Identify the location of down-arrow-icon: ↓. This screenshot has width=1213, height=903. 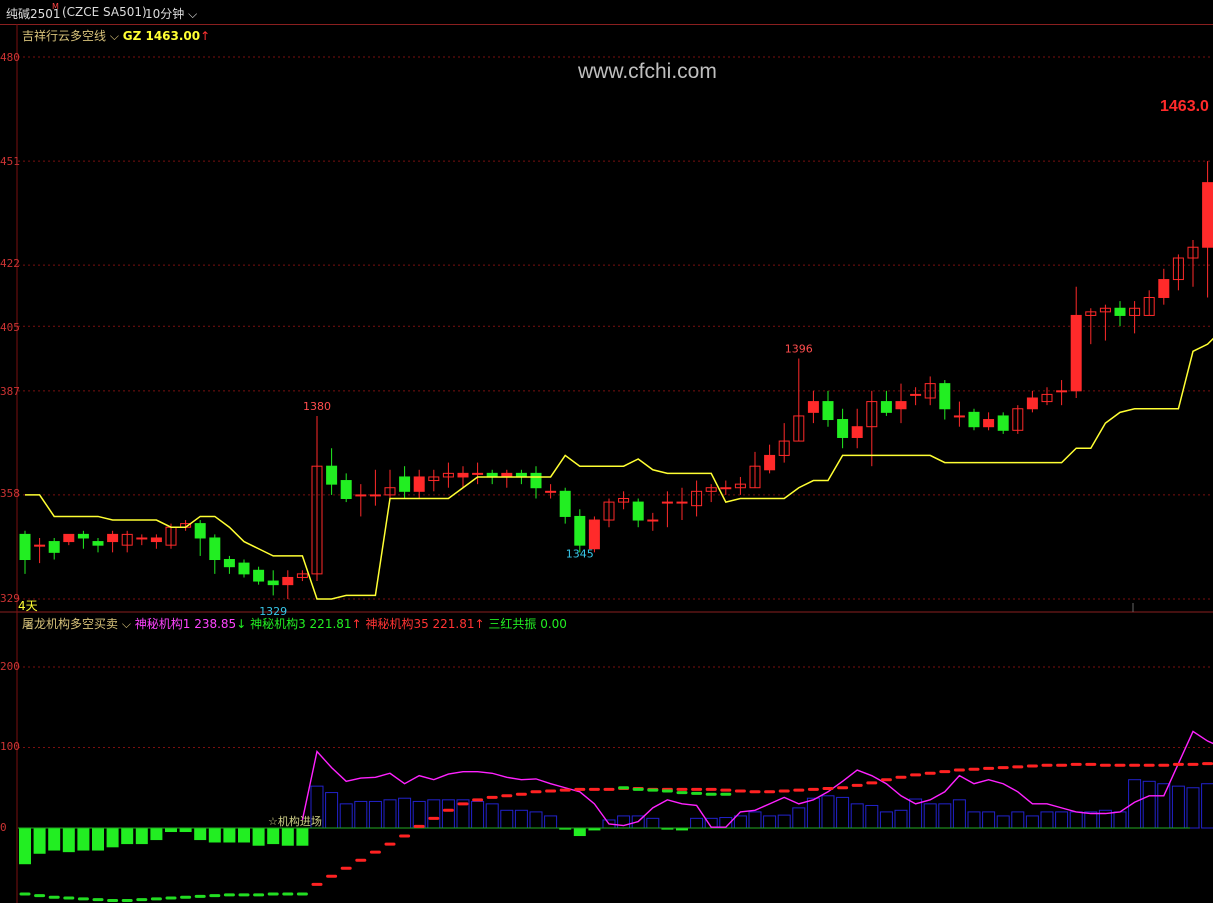
(241, 624).